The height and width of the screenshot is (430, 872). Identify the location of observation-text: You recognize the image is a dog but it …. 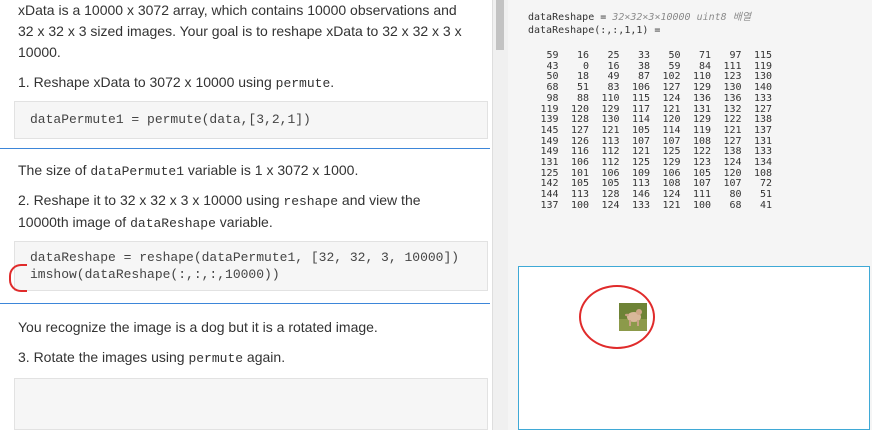
(198, 327).